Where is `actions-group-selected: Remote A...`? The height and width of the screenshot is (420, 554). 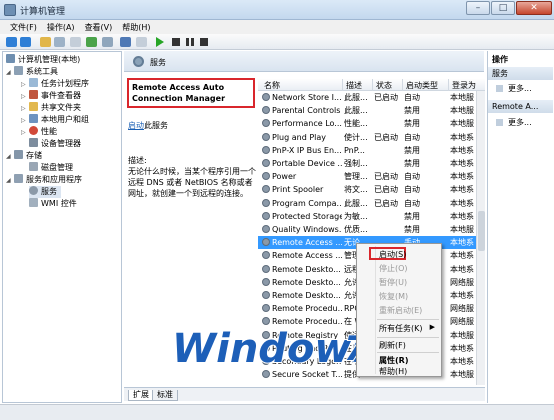 actions-group-selected: Remote A... is located at coordinates (520, 106).